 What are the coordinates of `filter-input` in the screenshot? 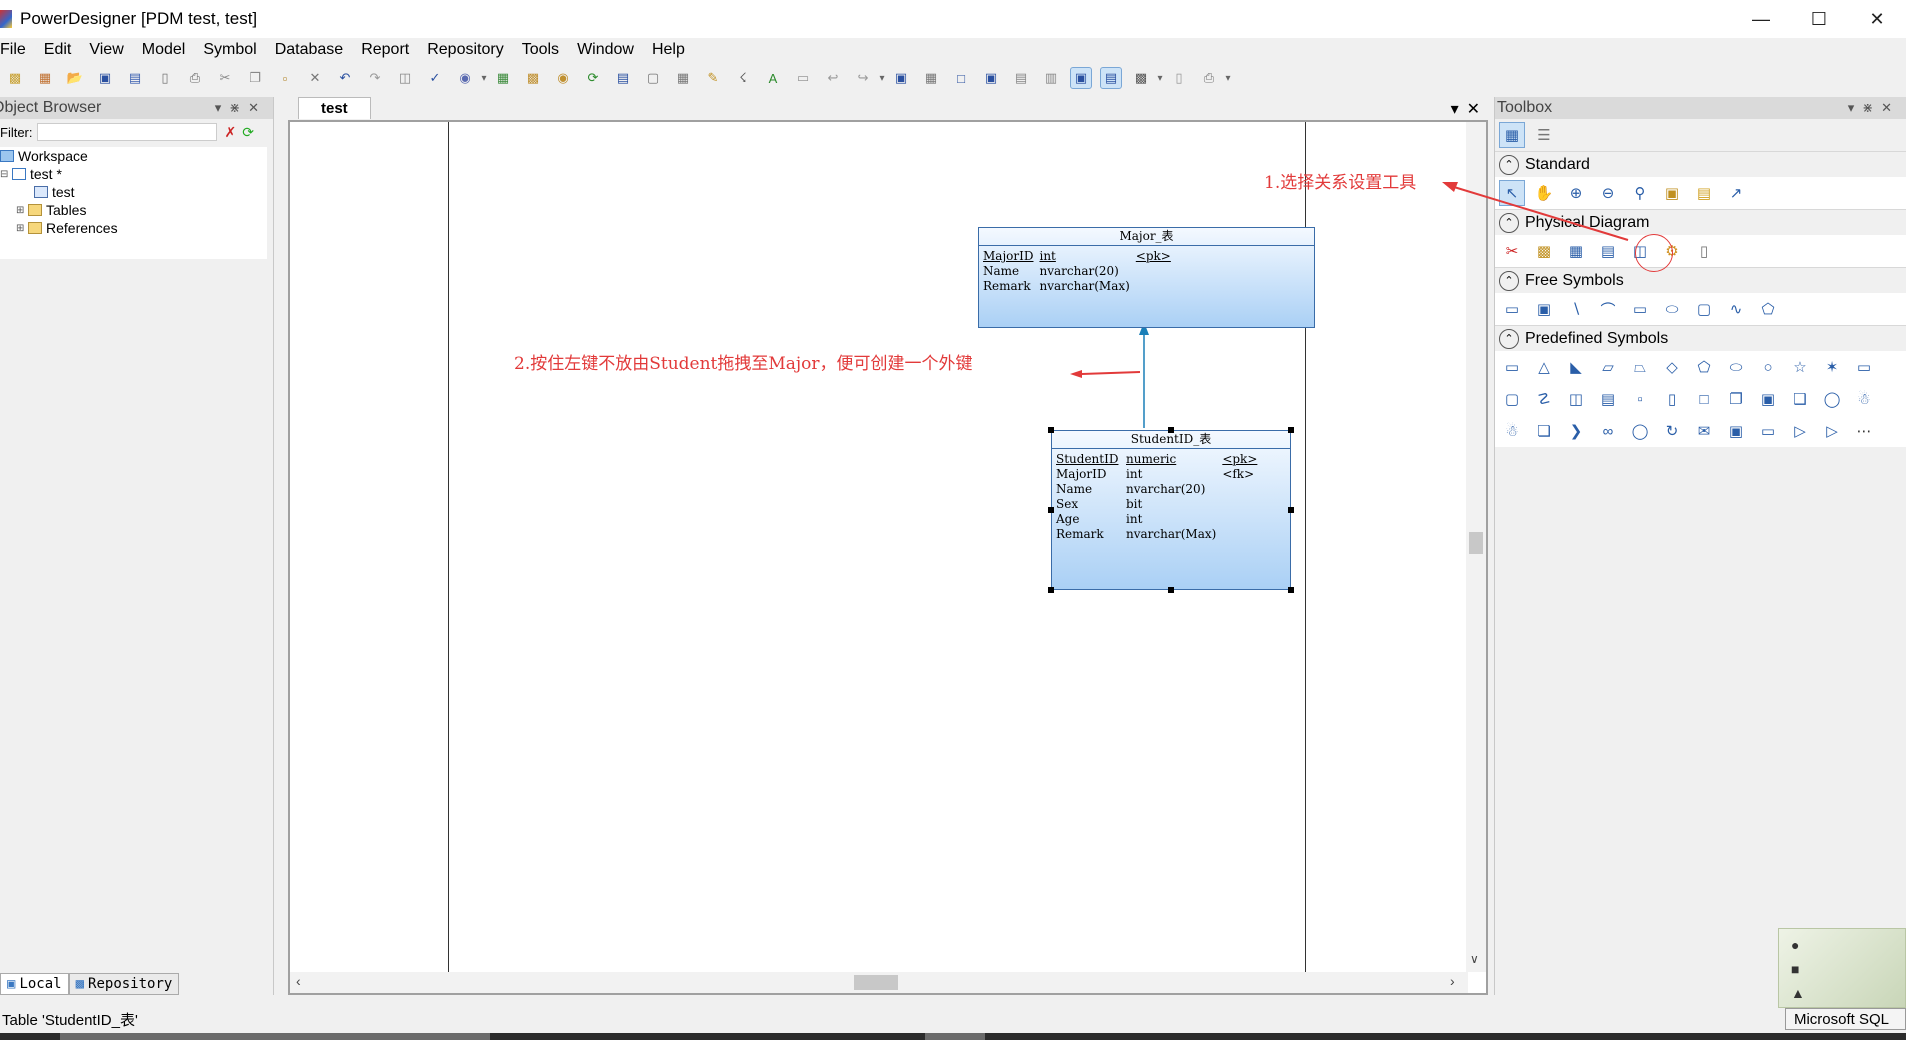 It's located at (126, 132).